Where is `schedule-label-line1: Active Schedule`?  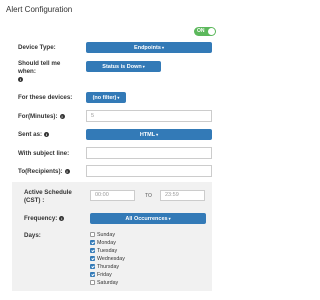 schedule-label-line1: Active Schedule is located at coordinates (48, 192).